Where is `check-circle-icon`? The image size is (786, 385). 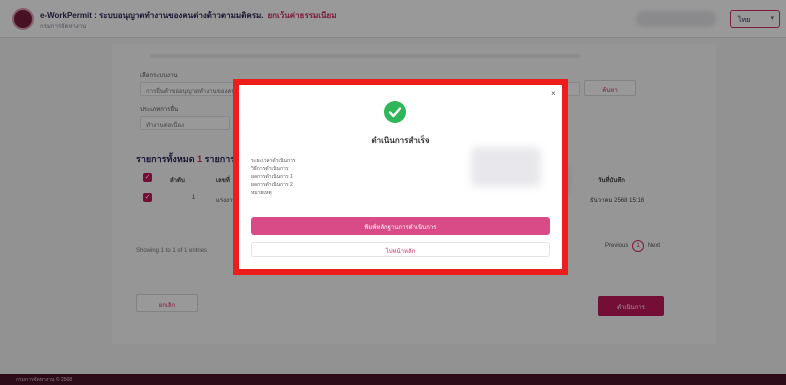 check-circle-icon is located at coordinates (395, 112).